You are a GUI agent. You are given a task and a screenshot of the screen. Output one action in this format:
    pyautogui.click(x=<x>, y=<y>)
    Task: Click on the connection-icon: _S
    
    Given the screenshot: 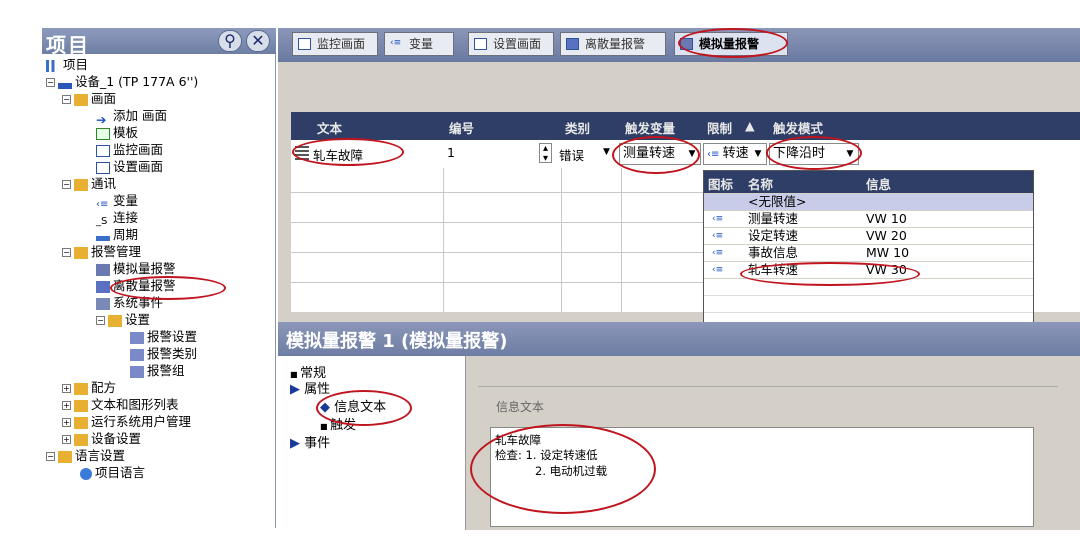 What is the action you would take?
    pyautogui.click(x=102, y=221)
    